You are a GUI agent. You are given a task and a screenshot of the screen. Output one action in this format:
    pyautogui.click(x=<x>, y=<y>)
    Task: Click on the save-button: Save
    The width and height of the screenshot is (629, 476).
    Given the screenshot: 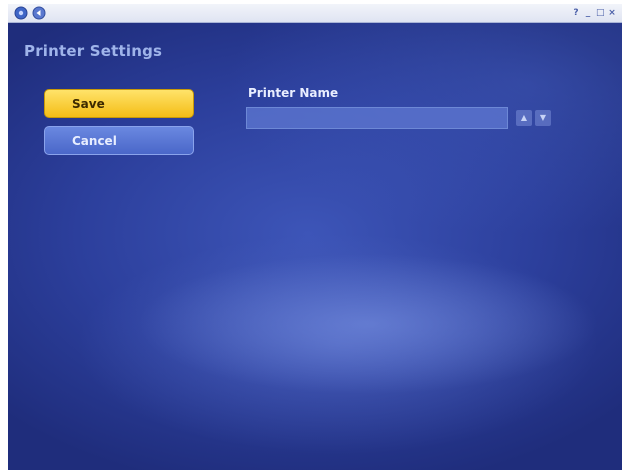 What is the action you would take?
    pyautogui.click(x=119, y=103)
    